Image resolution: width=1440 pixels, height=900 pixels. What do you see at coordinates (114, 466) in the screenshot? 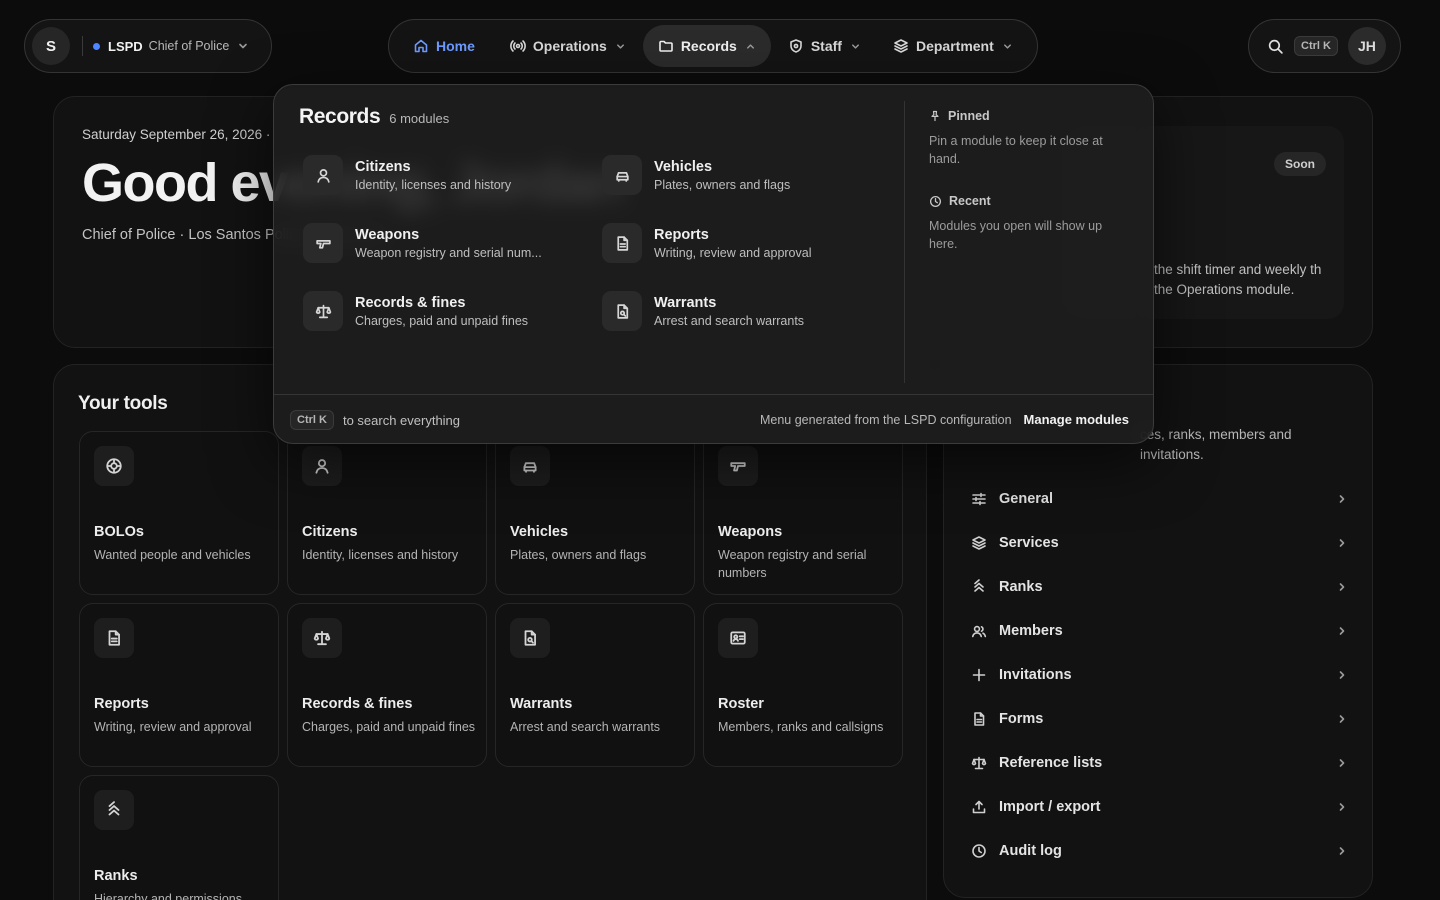
I see `target-icon` at bounding box center [114, 466].